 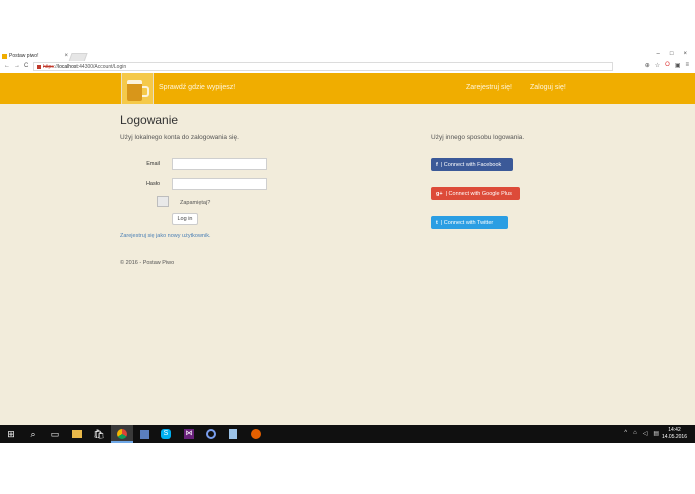 What do you see at coordinates (147, 263) in the screenshot?
I see `footer-copyright: © 2016 - Postaw Piwo` at bounding box center [147, 263].